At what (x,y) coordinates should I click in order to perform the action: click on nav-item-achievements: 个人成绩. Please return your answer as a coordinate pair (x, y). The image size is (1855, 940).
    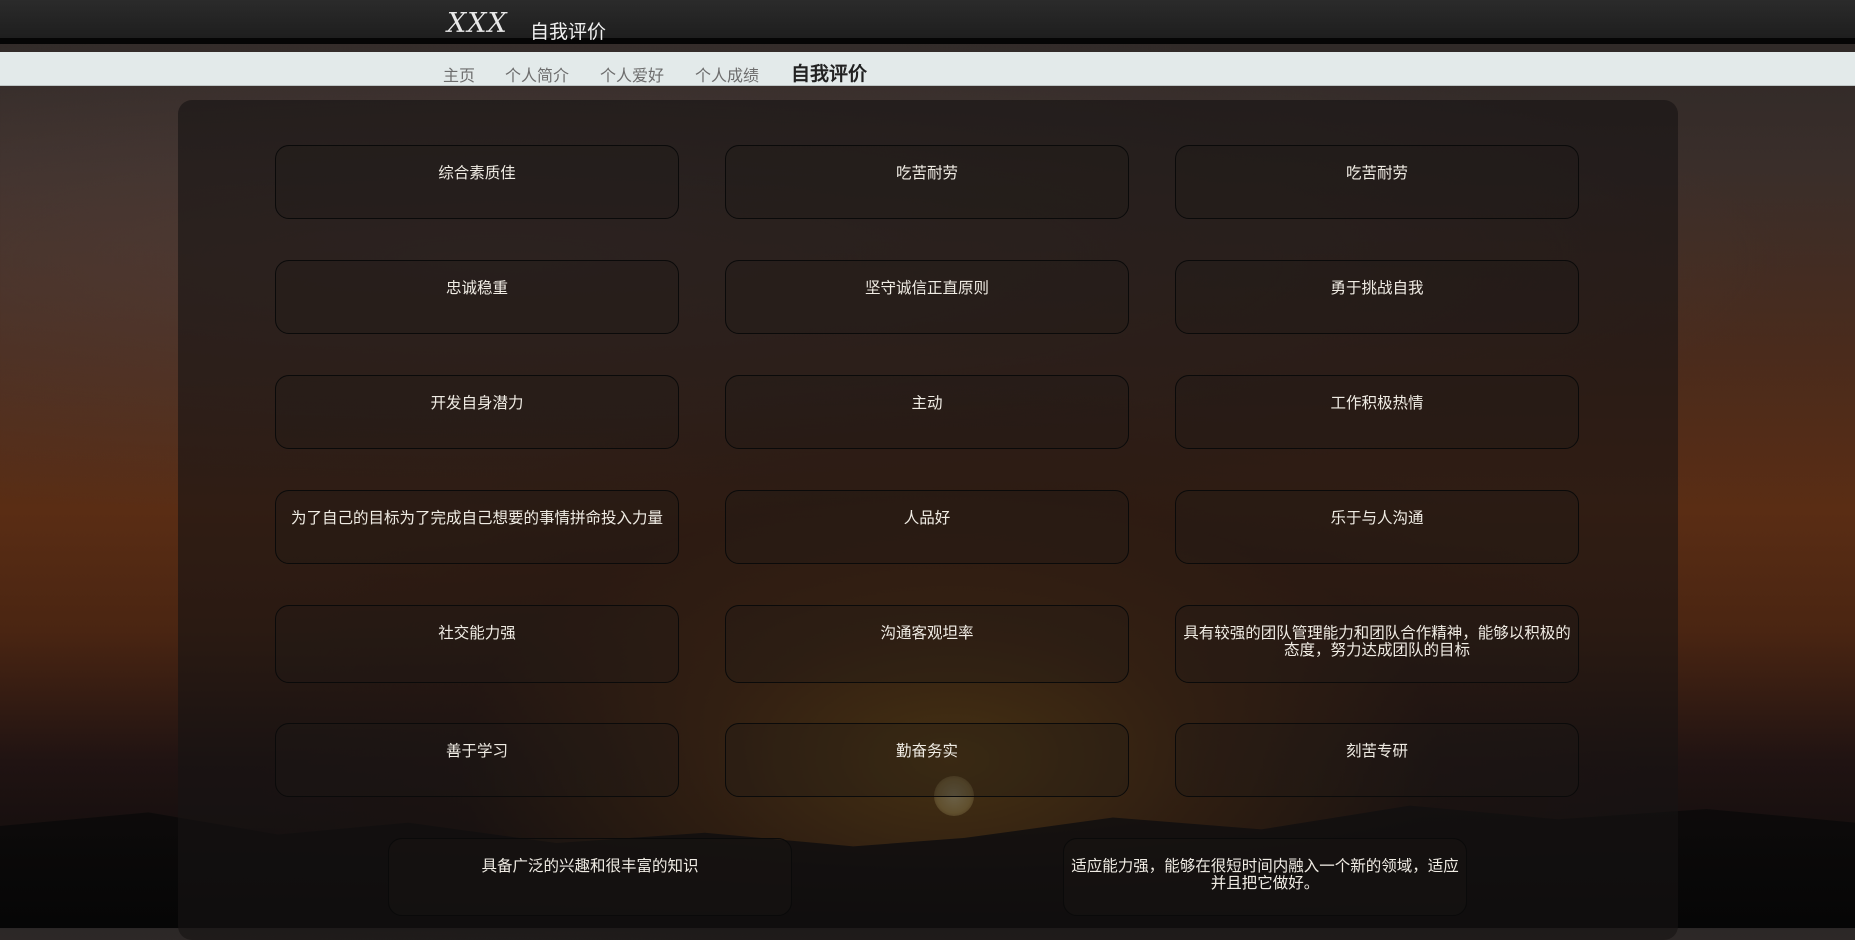
    Looking at the image, I should click on (727, 74).